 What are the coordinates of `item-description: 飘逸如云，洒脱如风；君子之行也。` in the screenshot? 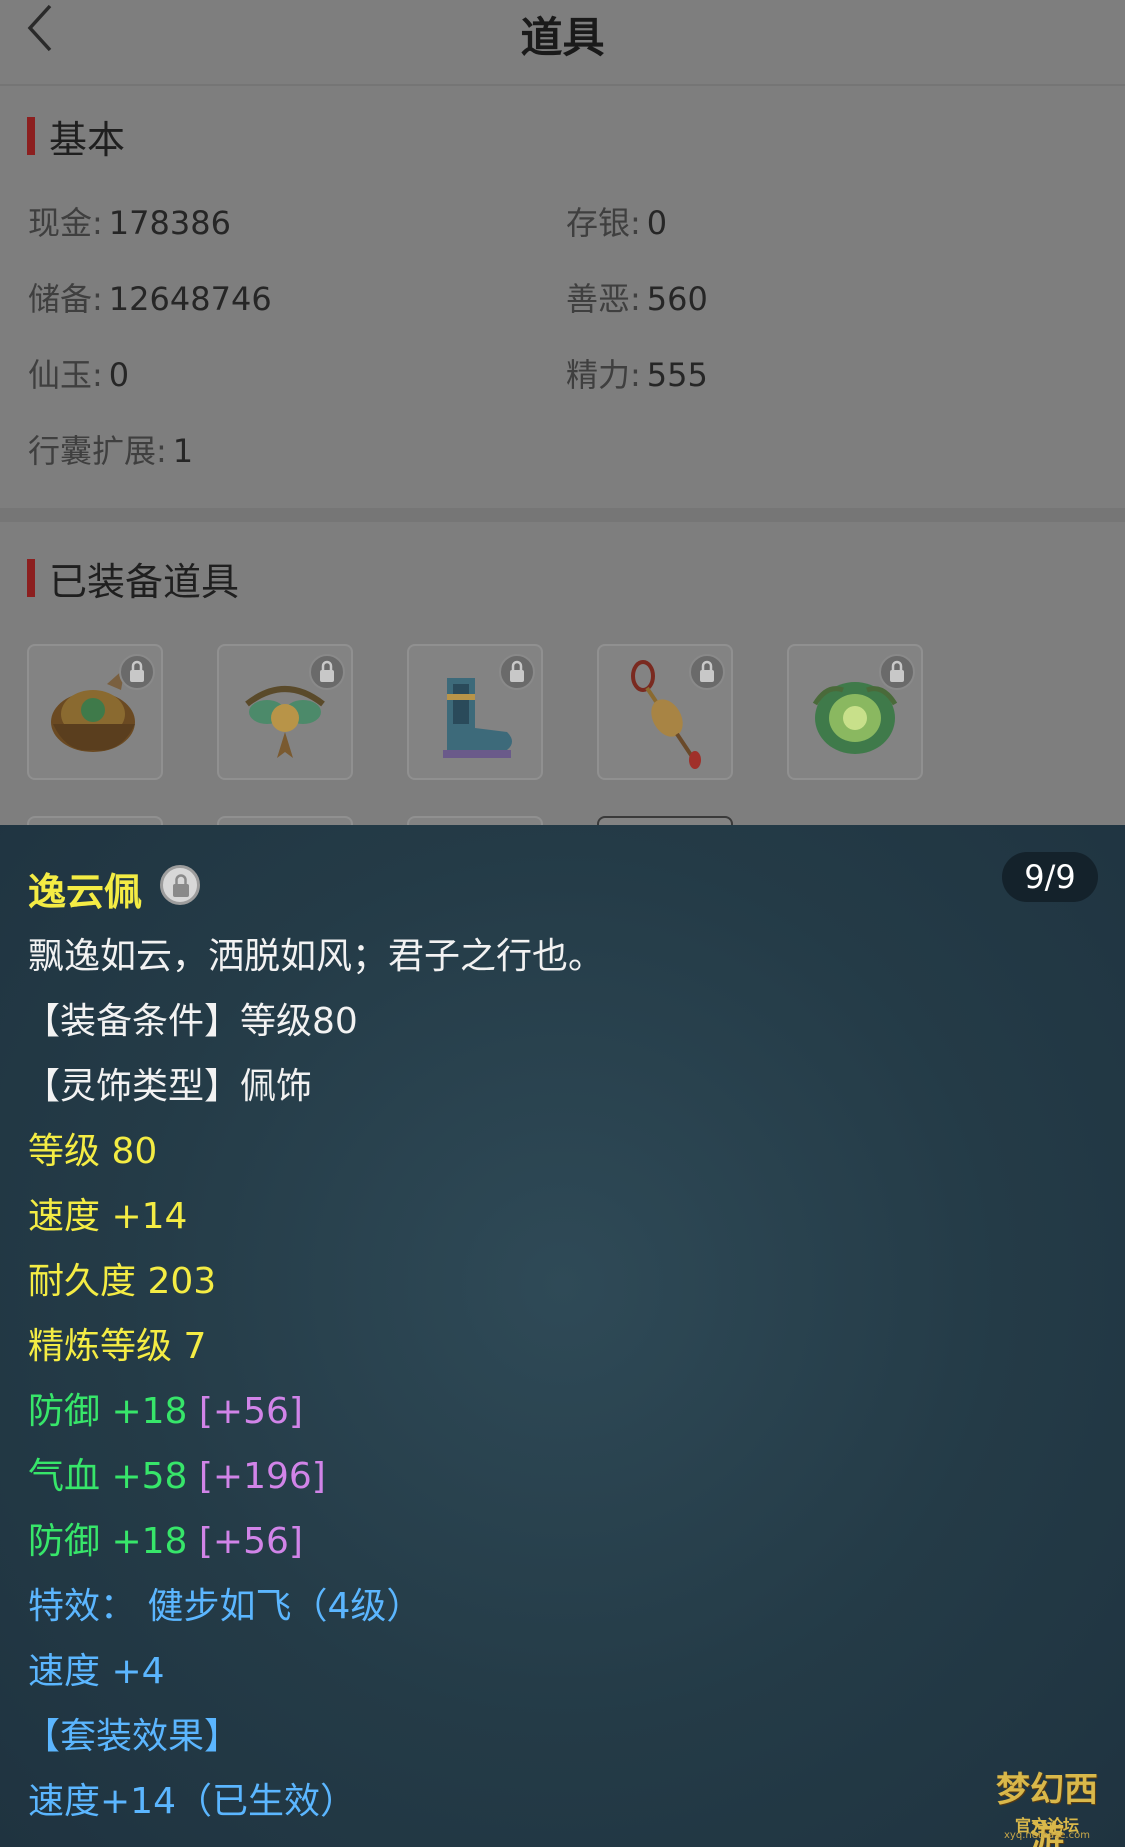 It's located at (316, 956).